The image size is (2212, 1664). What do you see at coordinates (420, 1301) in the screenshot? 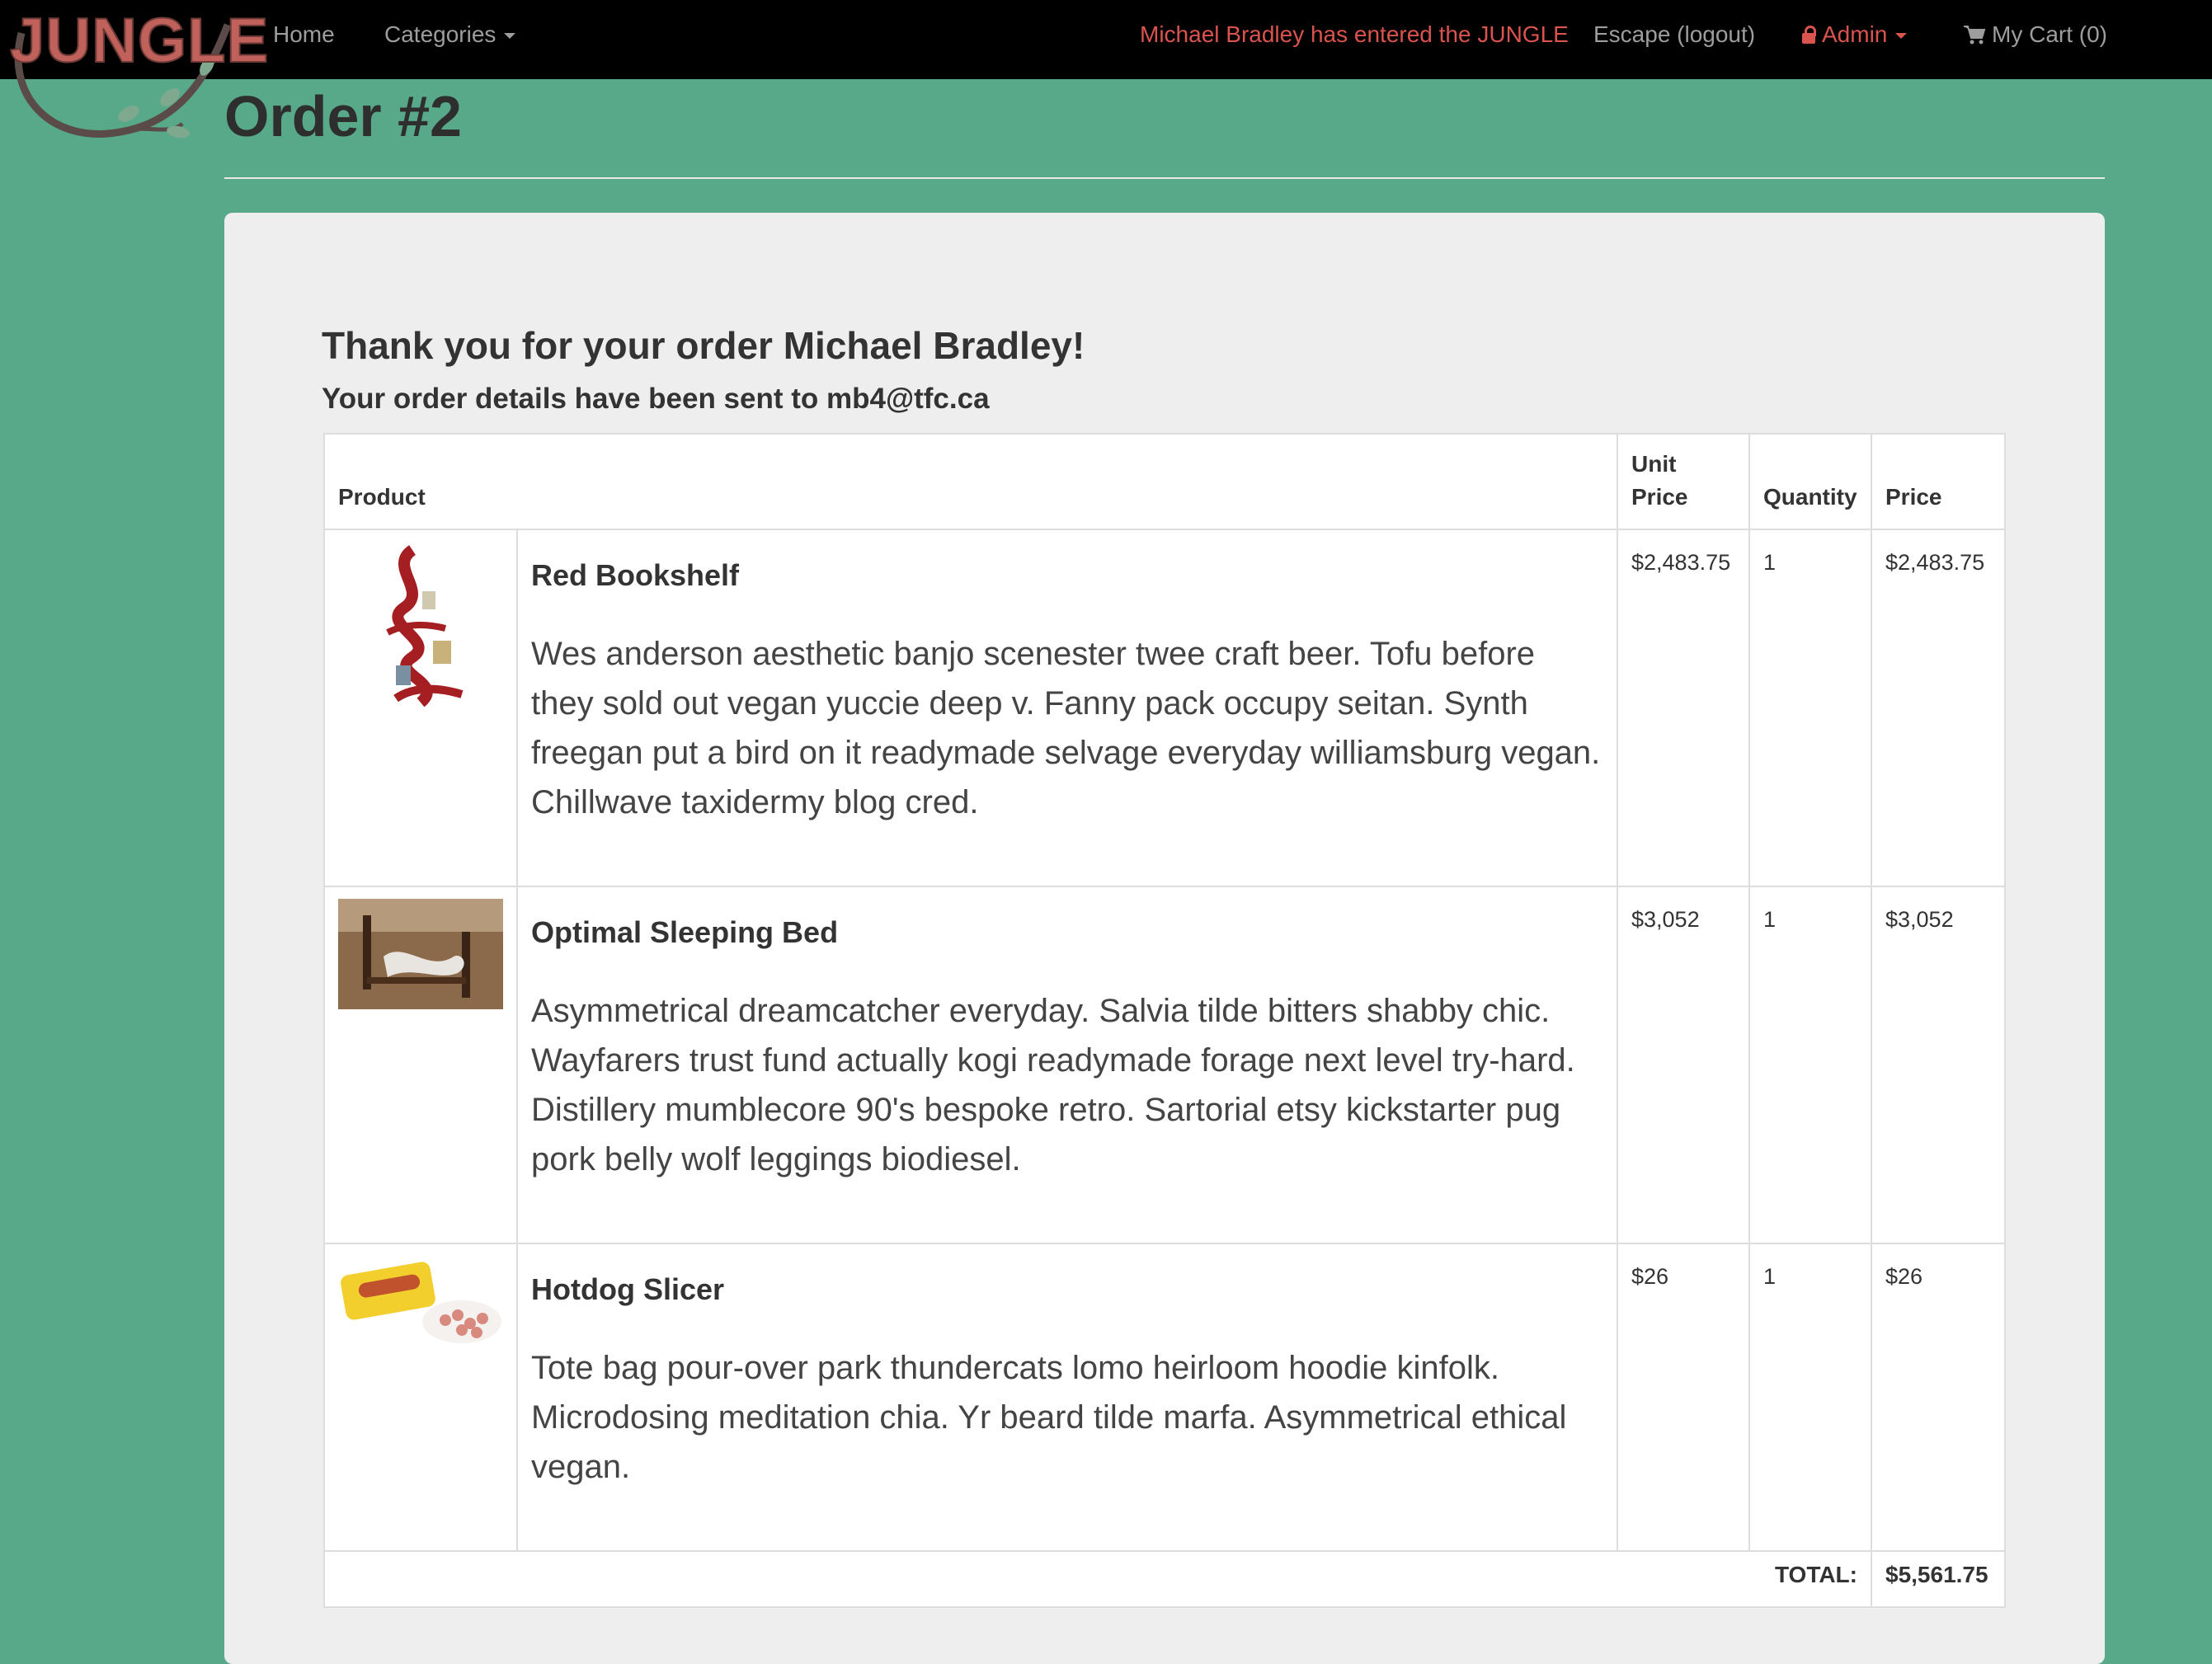
I see `hotdog-slicer-image` at bounding box center [420, 1301].